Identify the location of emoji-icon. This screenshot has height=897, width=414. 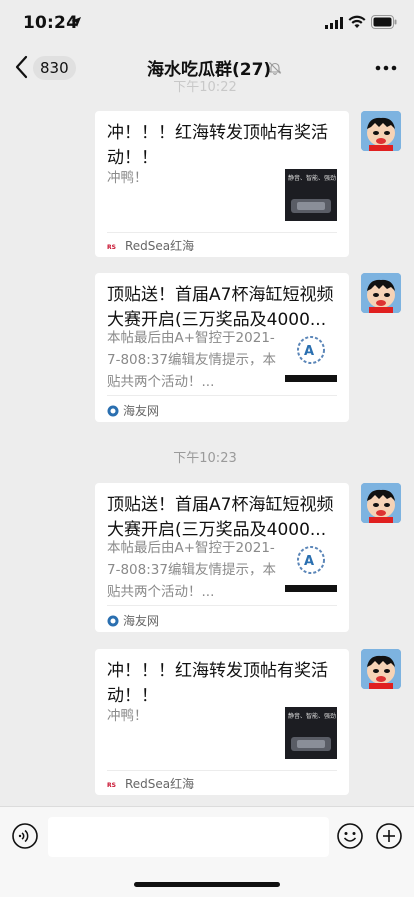
(350, 836).